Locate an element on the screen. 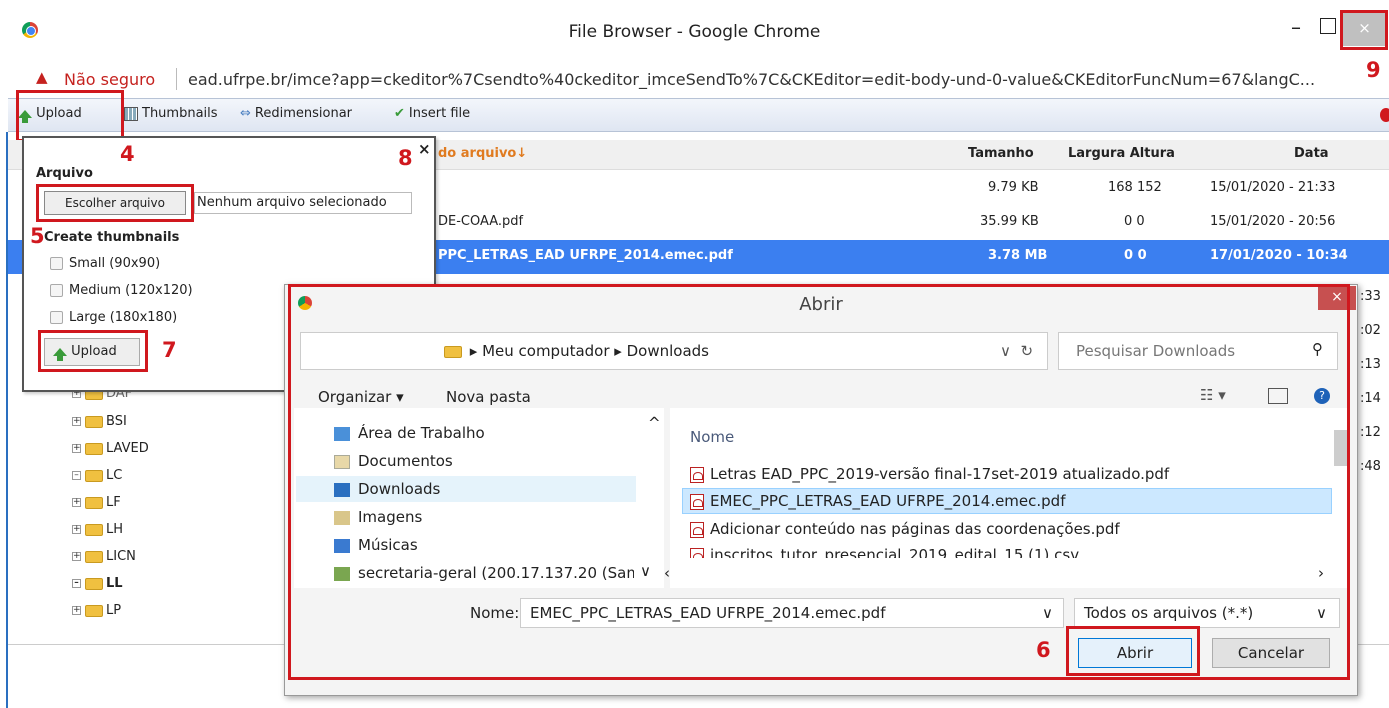 The height and width of the screenshot is (708, 1389). tree-item-lp: + LP is located at coordinates (96, 610).